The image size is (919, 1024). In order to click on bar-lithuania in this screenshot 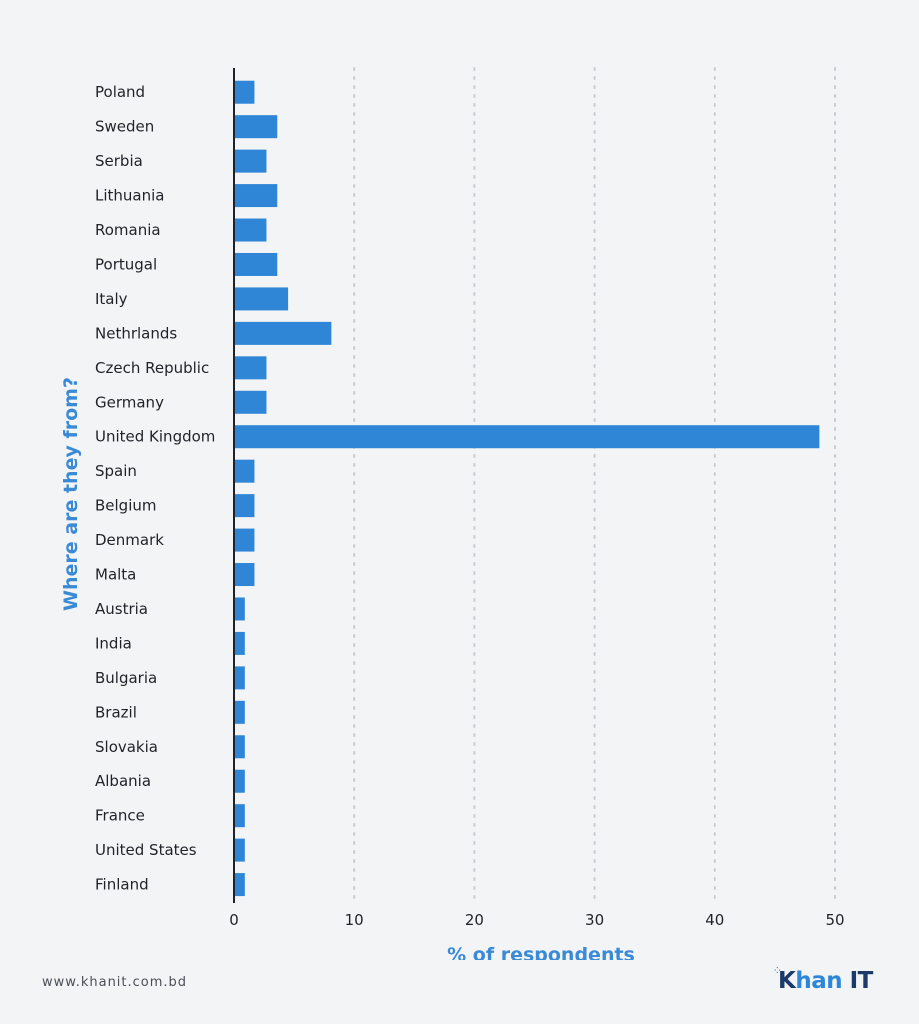, I will do `click(256, 196)`.